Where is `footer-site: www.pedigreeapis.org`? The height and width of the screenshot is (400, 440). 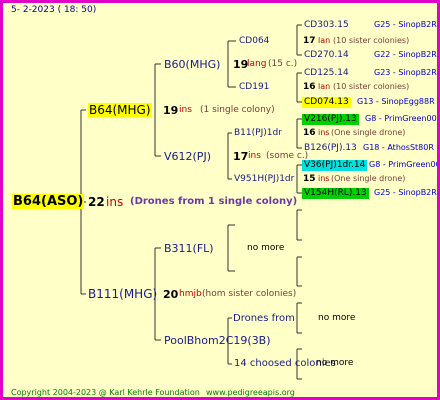 footer-site: www.pedigreeapis.org is located at coordinates (250, 393).